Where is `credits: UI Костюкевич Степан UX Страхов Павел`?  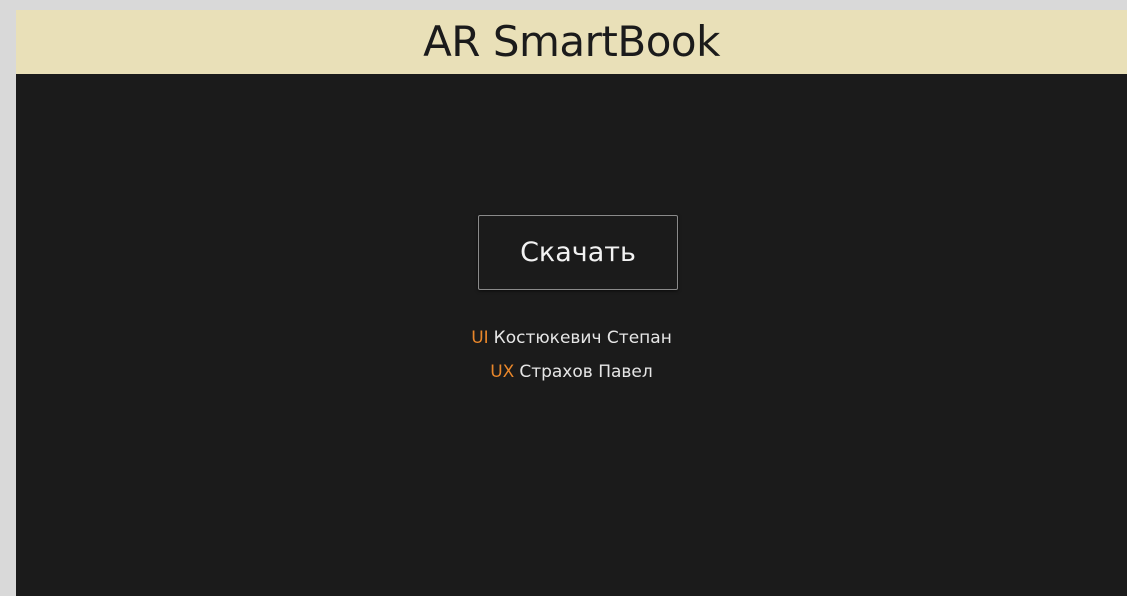 credits: UI Костюкевич Степан UX Страхов Павел is located at coordinates (571, 355).